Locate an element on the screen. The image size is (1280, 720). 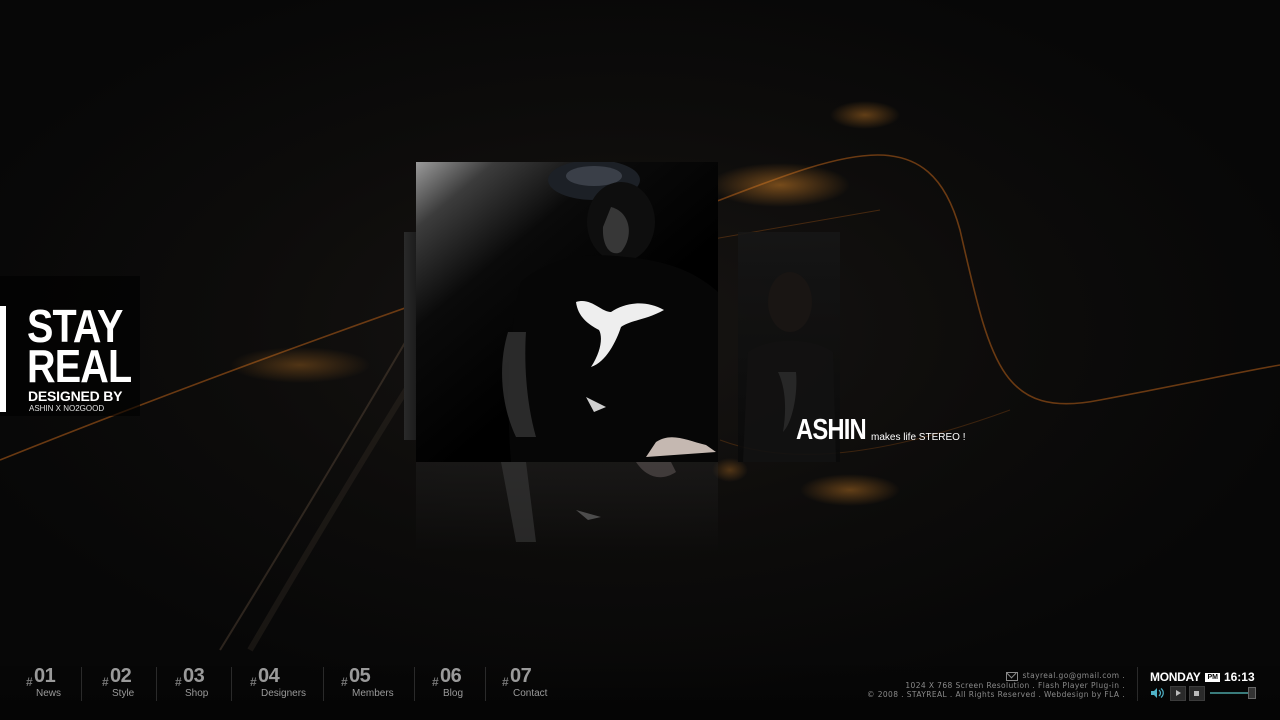
site-logo: STAY REAL DESIGNED BY ASHIN X NO2GOOD is located at coordinates (70, 346).